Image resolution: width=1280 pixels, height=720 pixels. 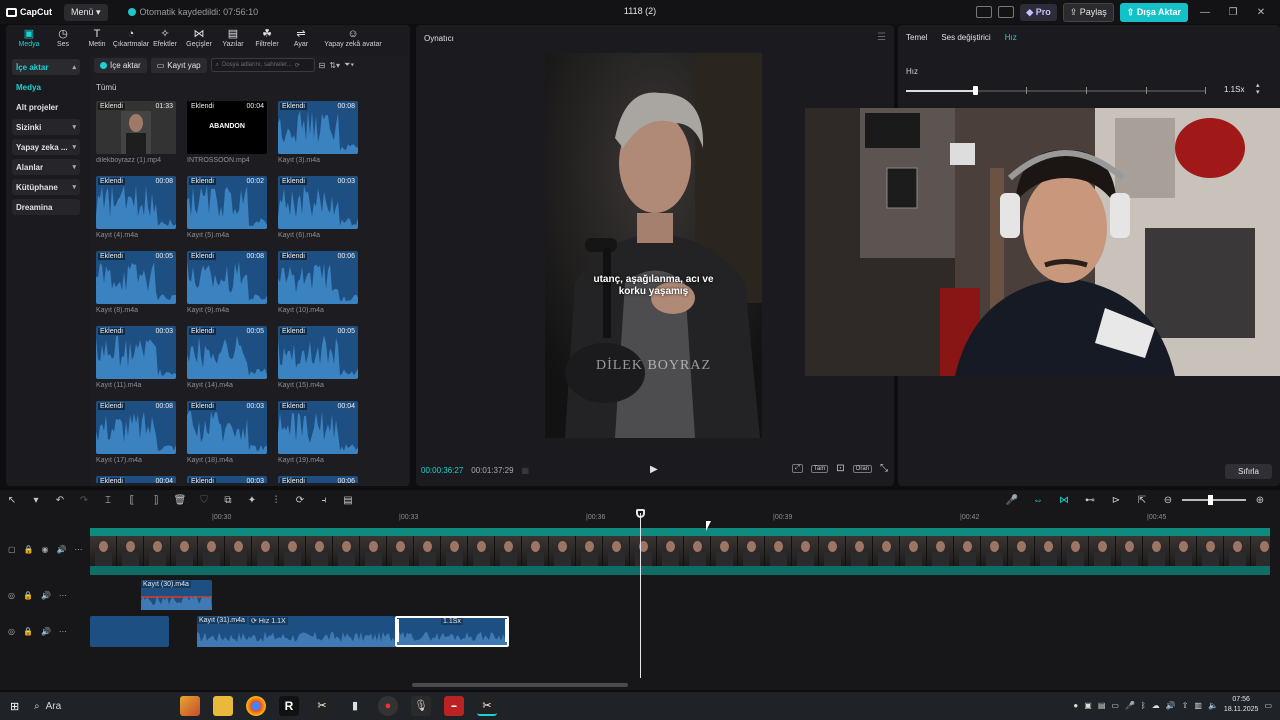 What do you see at coordinates (984, 12) in the screenshot?
I see `layout-icon` at bounding box center [984, 12].